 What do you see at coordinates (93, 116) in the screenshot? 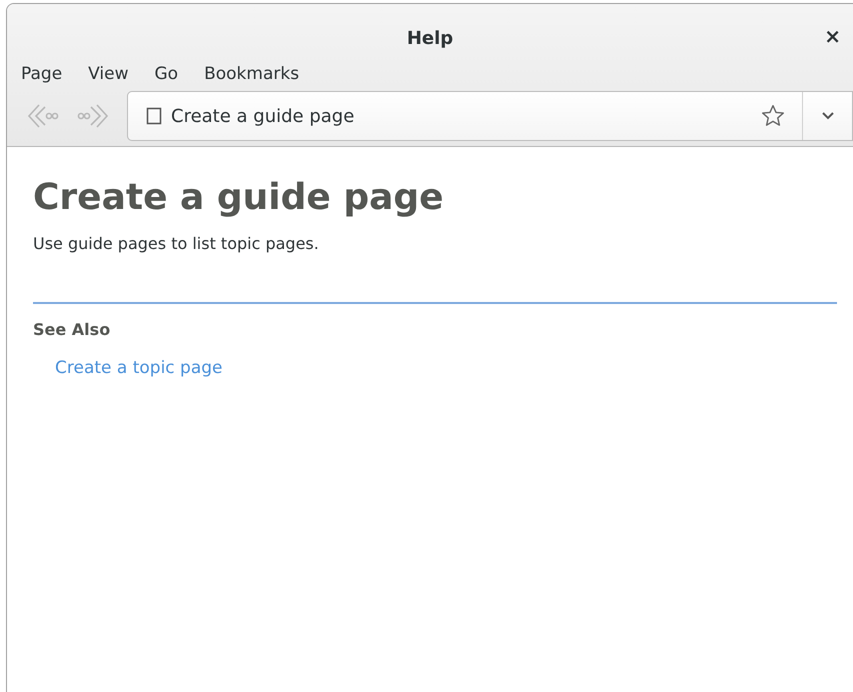
I see `forward-arrow-icon` at bounding box center [93, 116].